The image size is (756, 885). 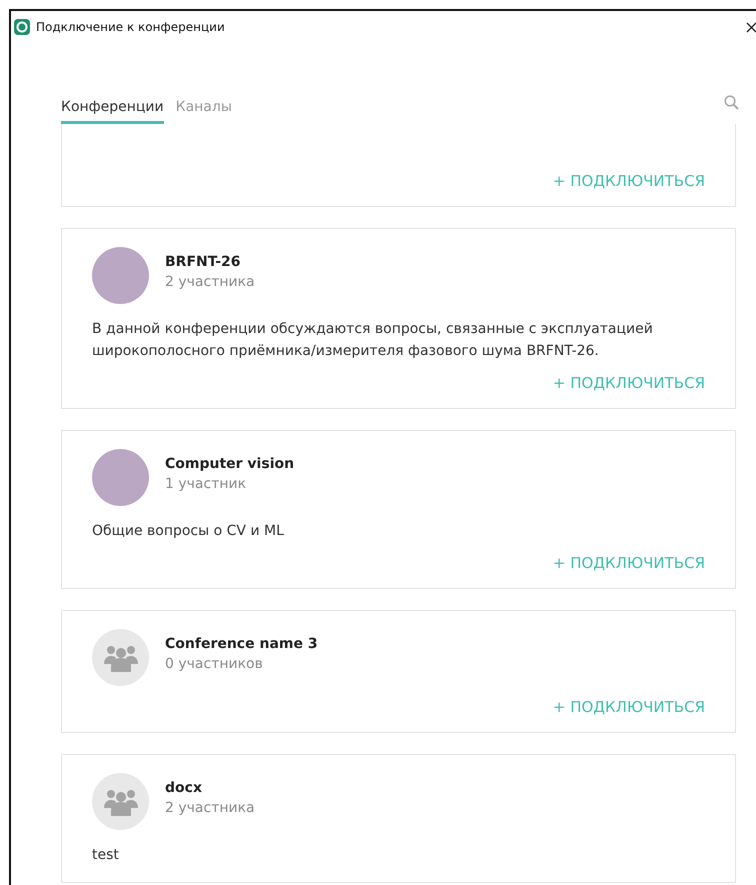 I want to click on conference-description: В данной конференции обсуждаются вопросы, связанные с эксплуатацией широкополосного приёмника/измерителя фазового шума BRFNT-26., so click(x=373, y=340).